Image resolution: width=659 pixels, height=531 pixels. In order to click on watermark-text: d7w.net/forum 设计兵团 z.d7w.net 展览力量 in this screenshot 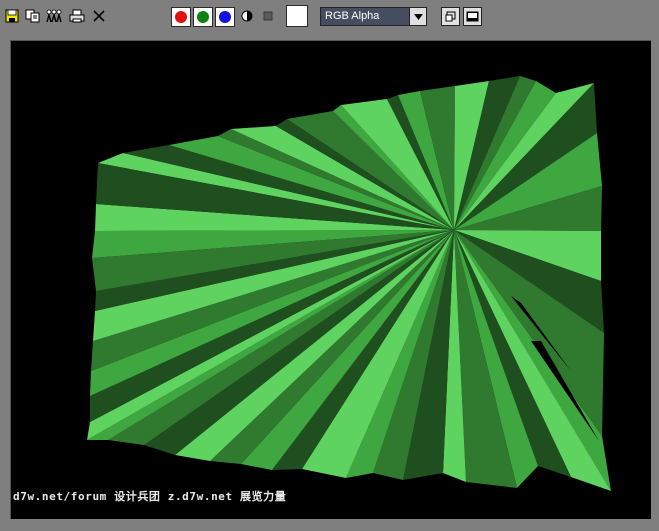, I will do `click(150, 496)`.